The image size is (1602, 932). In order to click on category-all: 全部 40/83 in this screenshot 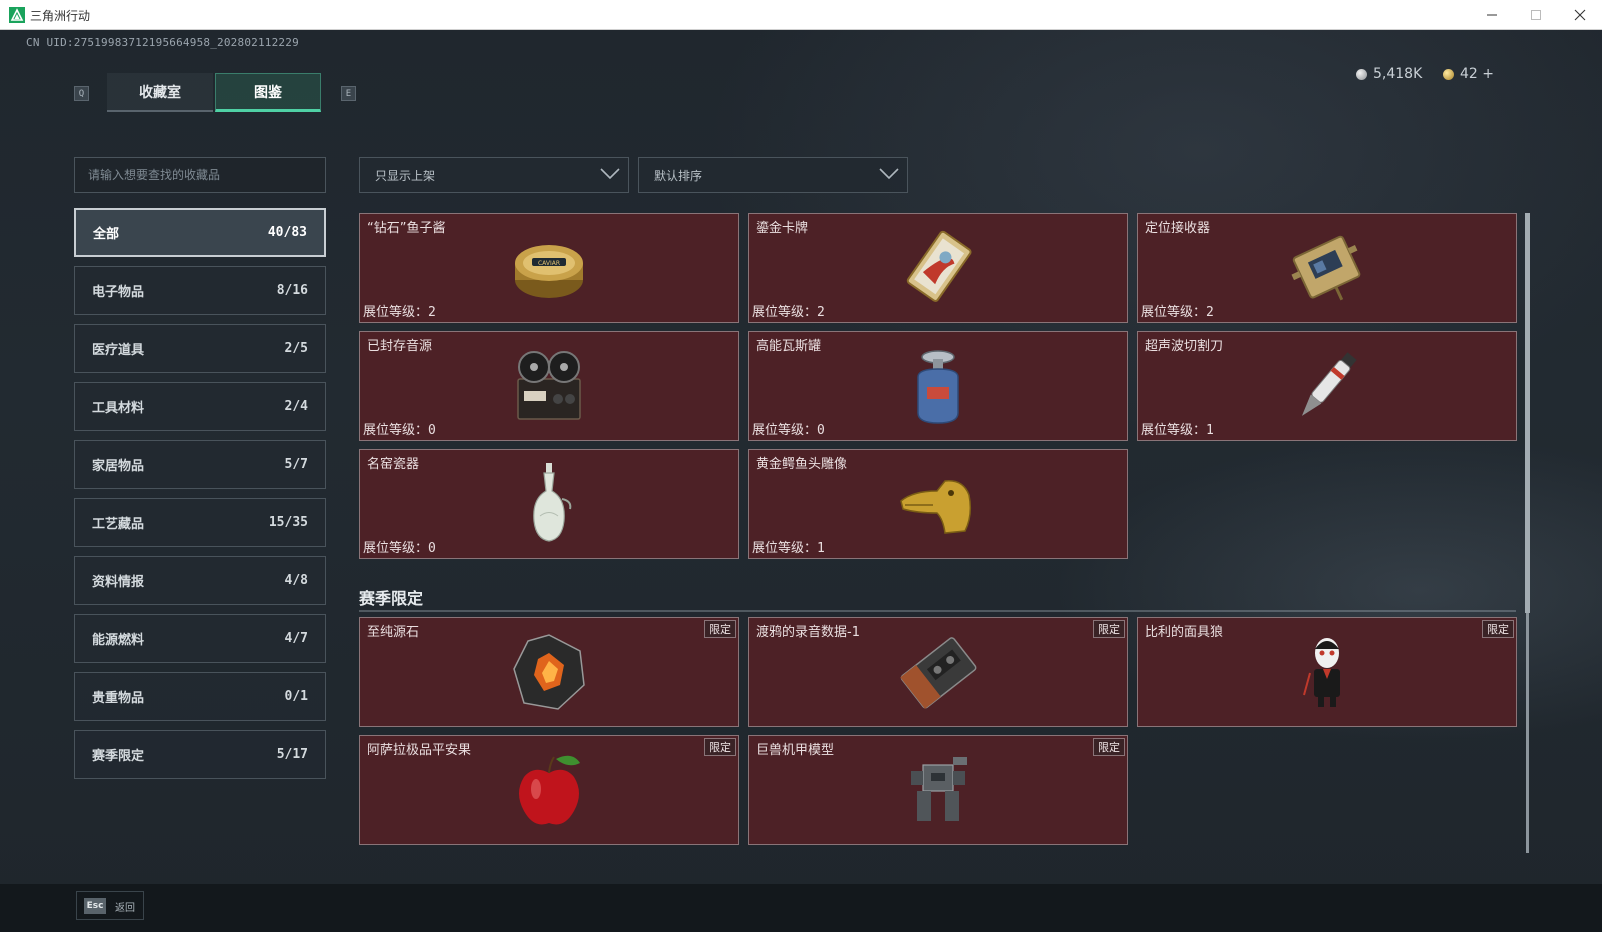, I will do `click(200, 232)`.